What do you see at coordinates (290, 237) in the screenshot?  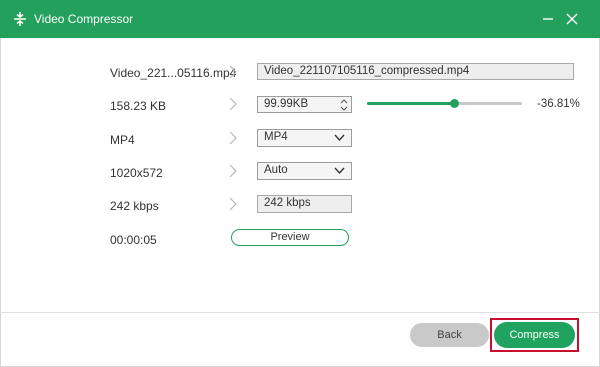 I see `preview-button: Preview` at bounding box center [290, 237].